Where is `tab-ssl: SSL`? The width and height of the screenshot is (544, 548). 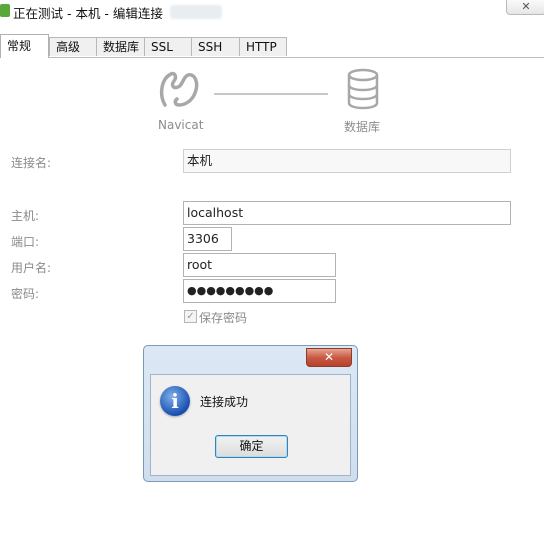
tab-ssl: SSL is located at coordinates (168, 46).